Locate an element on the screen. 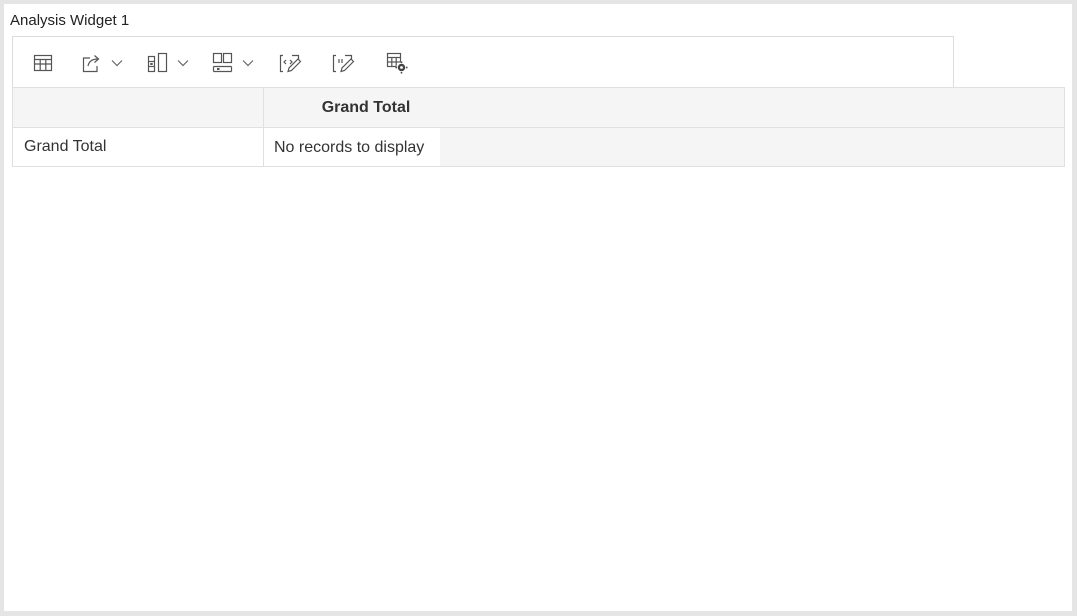  edit-values-icon is located at coordinates (343, 63).